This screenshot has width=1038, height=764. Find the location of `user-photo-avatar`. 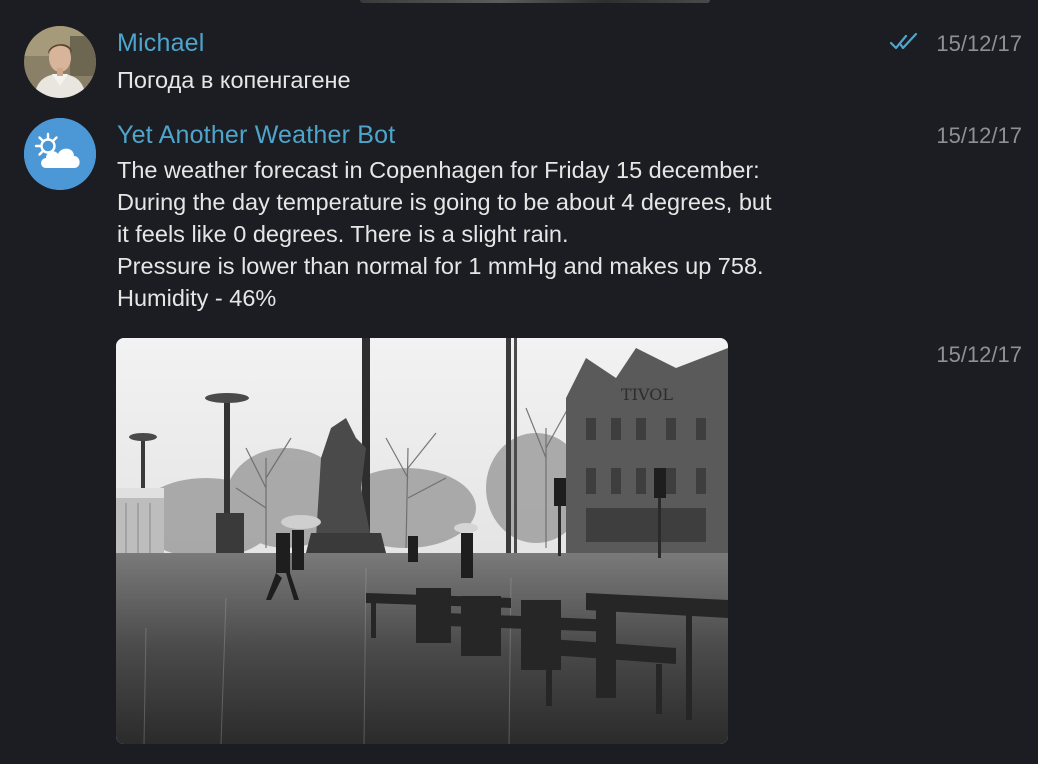

user-photo-avatar is located at coordinates (60, 62).